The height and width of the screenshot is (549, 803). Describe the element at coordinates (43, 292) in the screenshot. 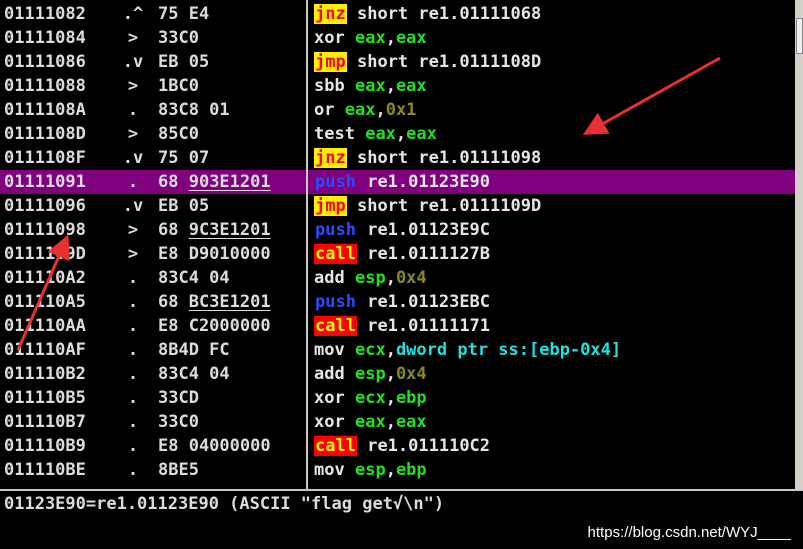

I see `arrow-to-target-address` at that location.